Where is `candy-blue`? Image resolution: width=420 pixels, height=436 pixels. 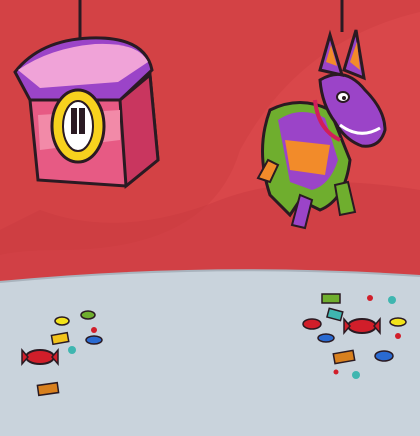 candy-blue is located at coordinates (94, 340).